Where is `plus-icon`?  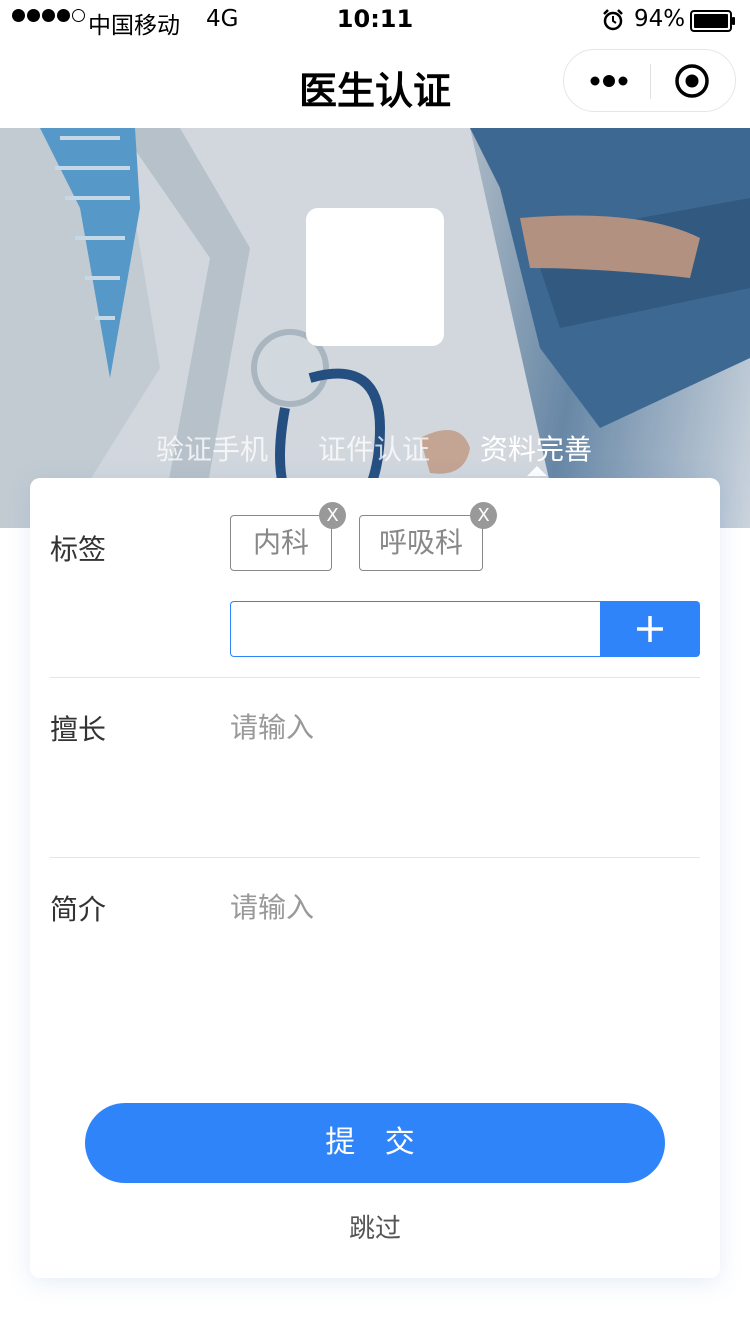
plus-icon is located at coordinates (650, 629).